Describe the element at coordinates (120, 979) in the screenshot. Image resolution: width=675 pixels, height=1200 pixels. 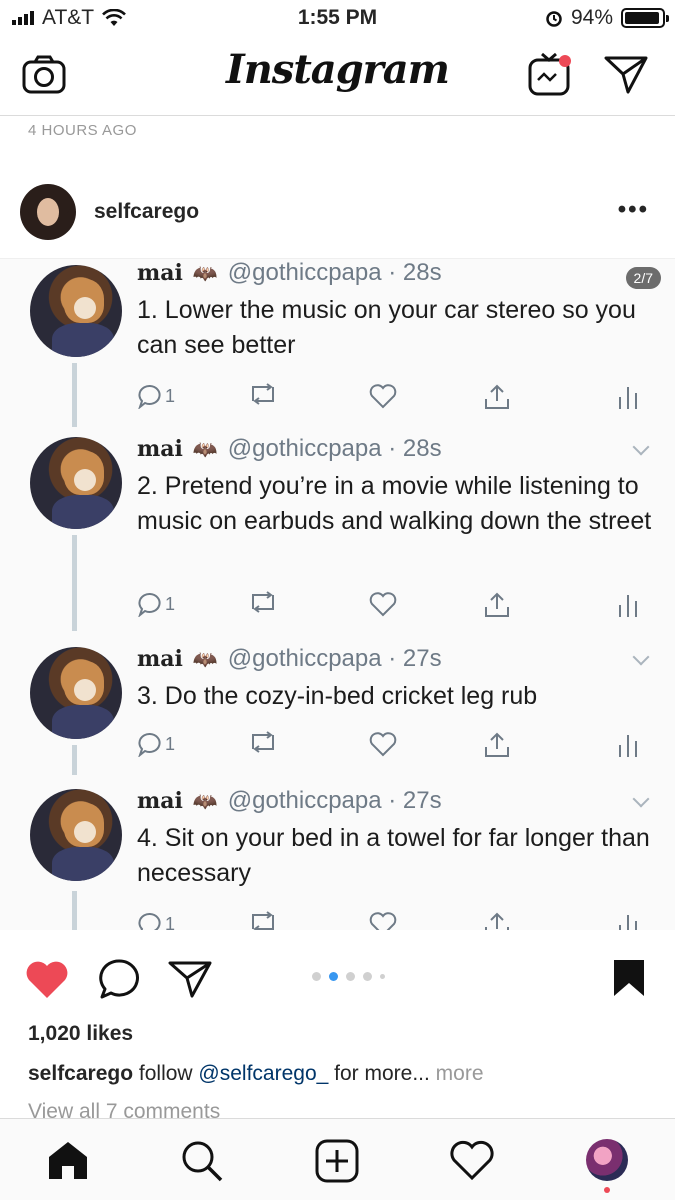
I see `comment-icon` at that location.